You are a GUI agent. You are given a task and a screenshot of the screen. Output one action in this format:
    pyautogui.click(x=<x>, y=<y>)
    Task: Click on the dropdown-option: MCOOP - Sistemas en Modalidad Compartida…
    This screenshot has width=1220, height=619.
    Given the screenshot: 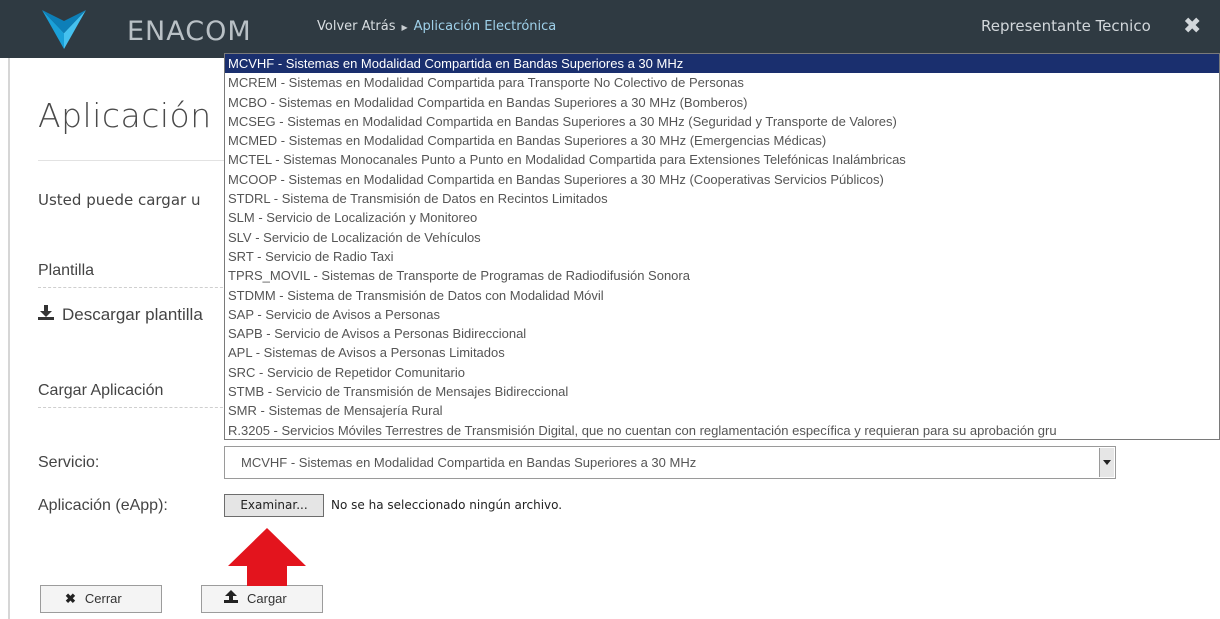 What is the action you would take?
    pyautogui.click(x=722, y=179)
    